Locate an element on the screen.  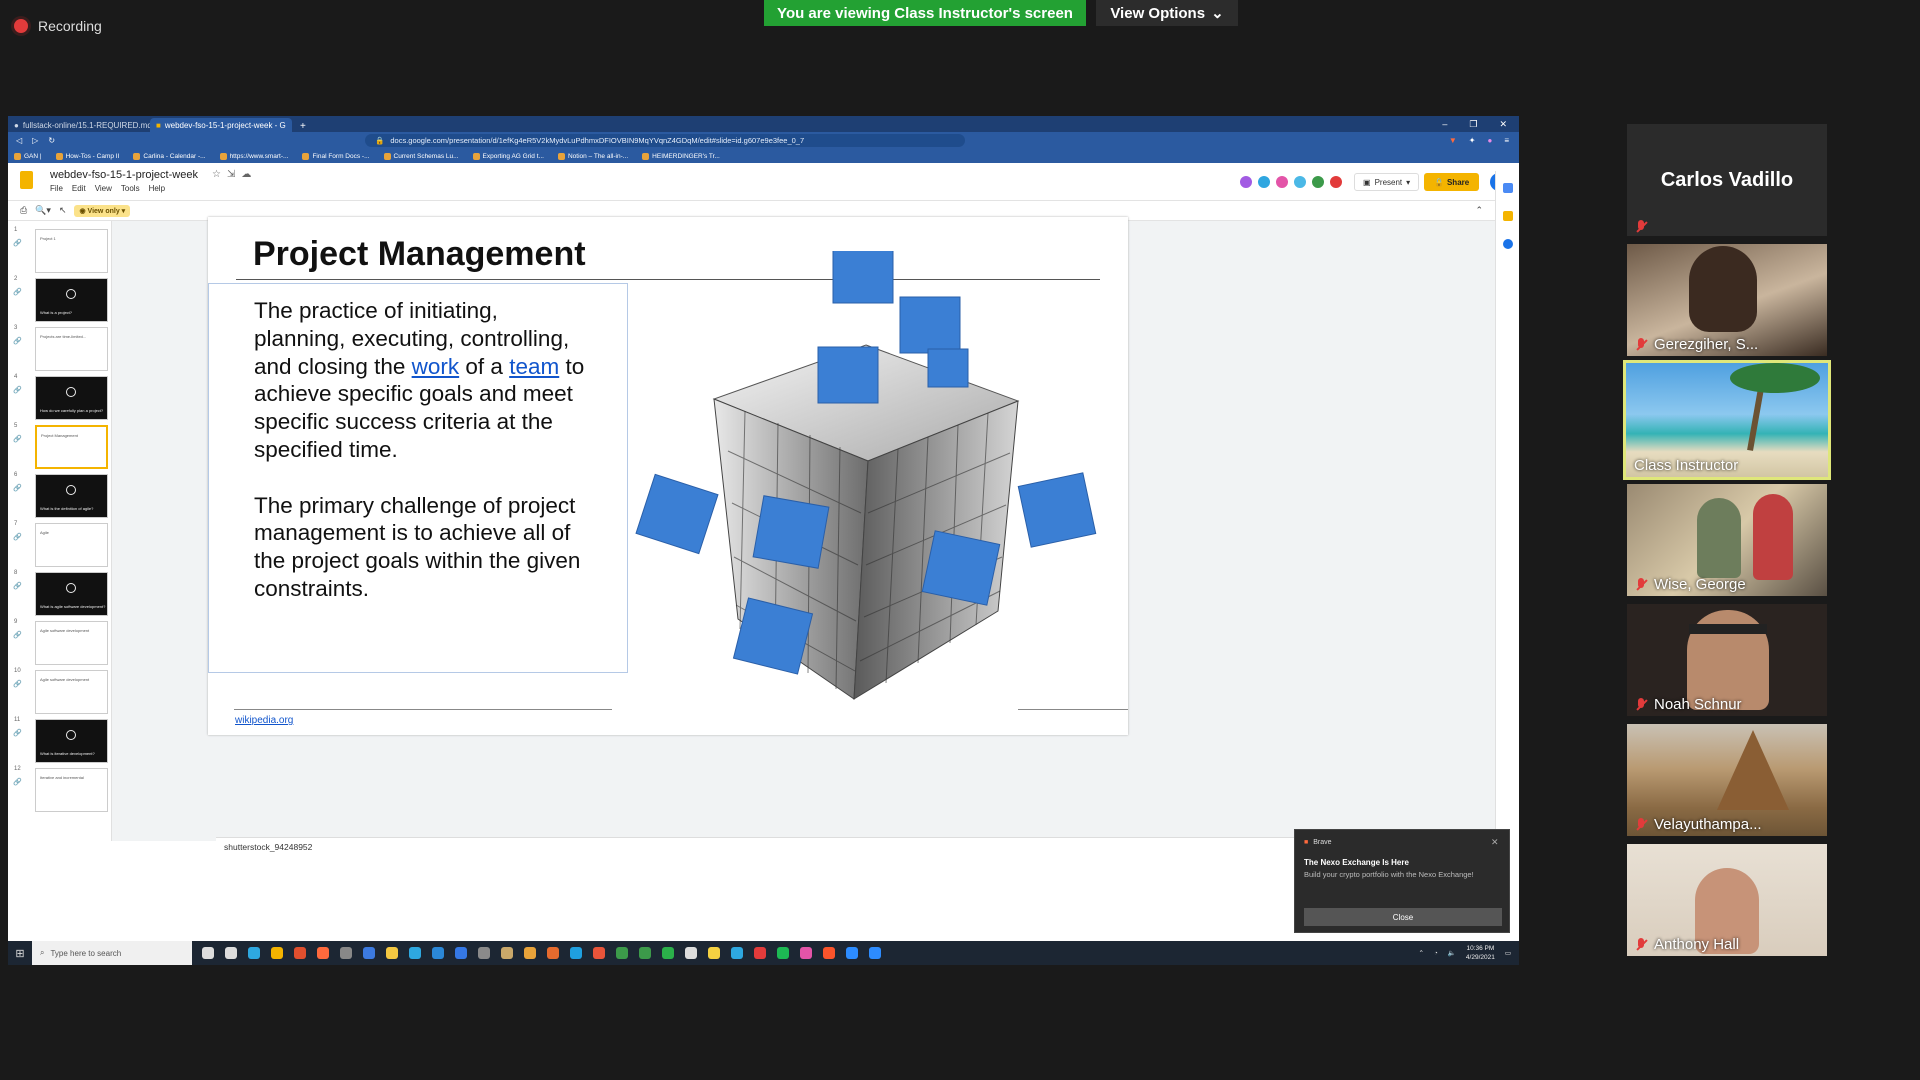
slide-thumbnail: What is a project? is located at coordinates (71, 300).